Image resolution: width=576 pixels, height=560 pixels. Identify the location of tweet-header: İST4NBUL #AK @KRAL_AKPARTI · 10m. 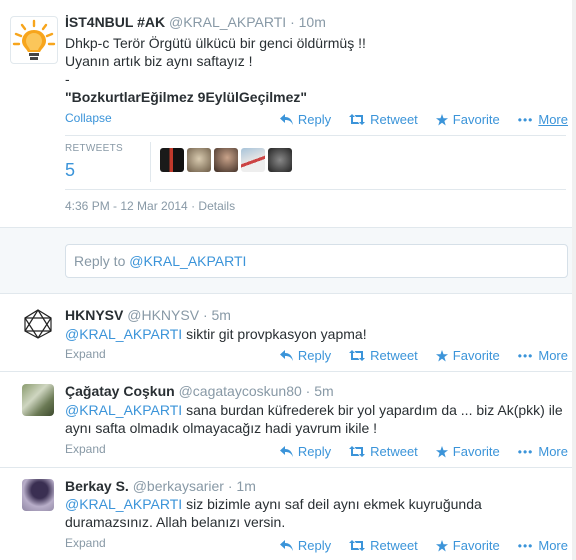
(195, 22).